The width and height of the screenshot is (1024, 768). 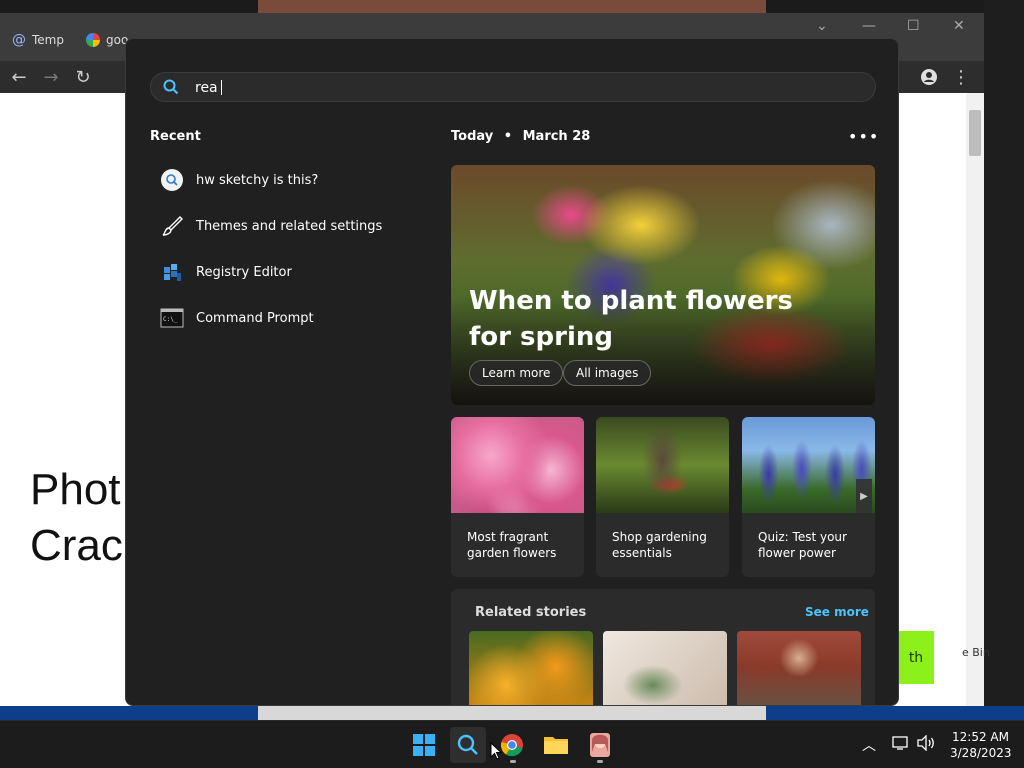 I want to click on page-scrollbar, so click(x=975, y=399).